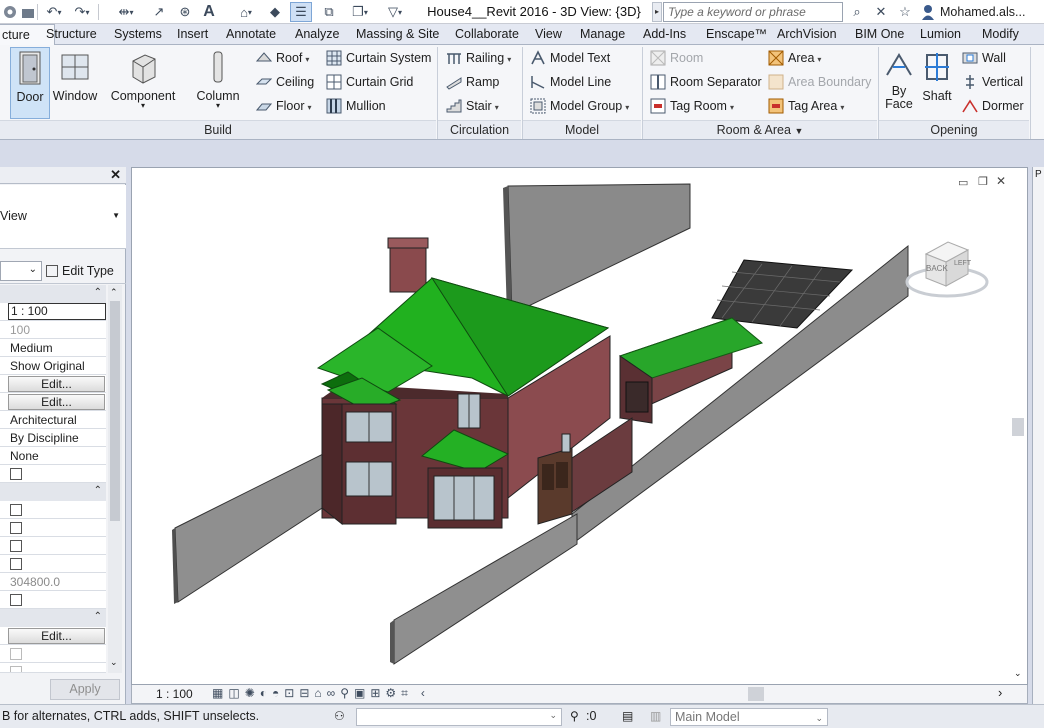  I want to click on parts-visibility-field: Show Original, so click(53, 366).